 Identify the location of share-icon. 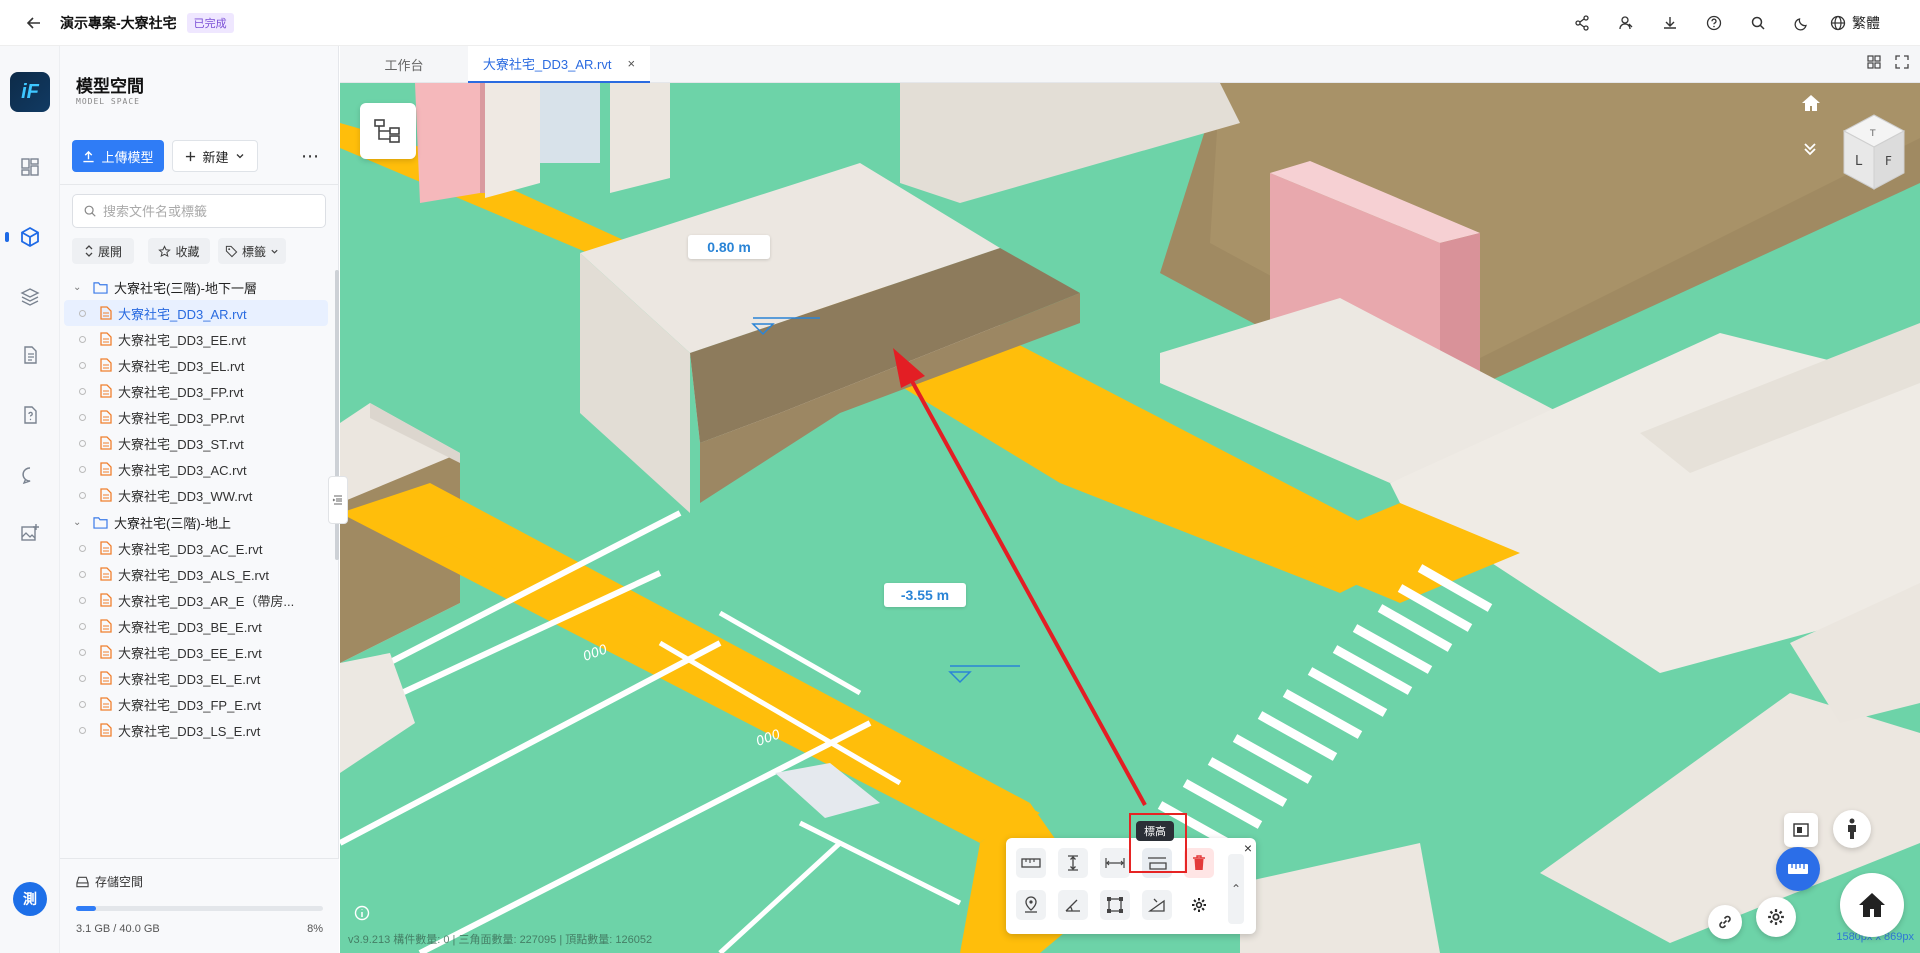
(1582, 23).